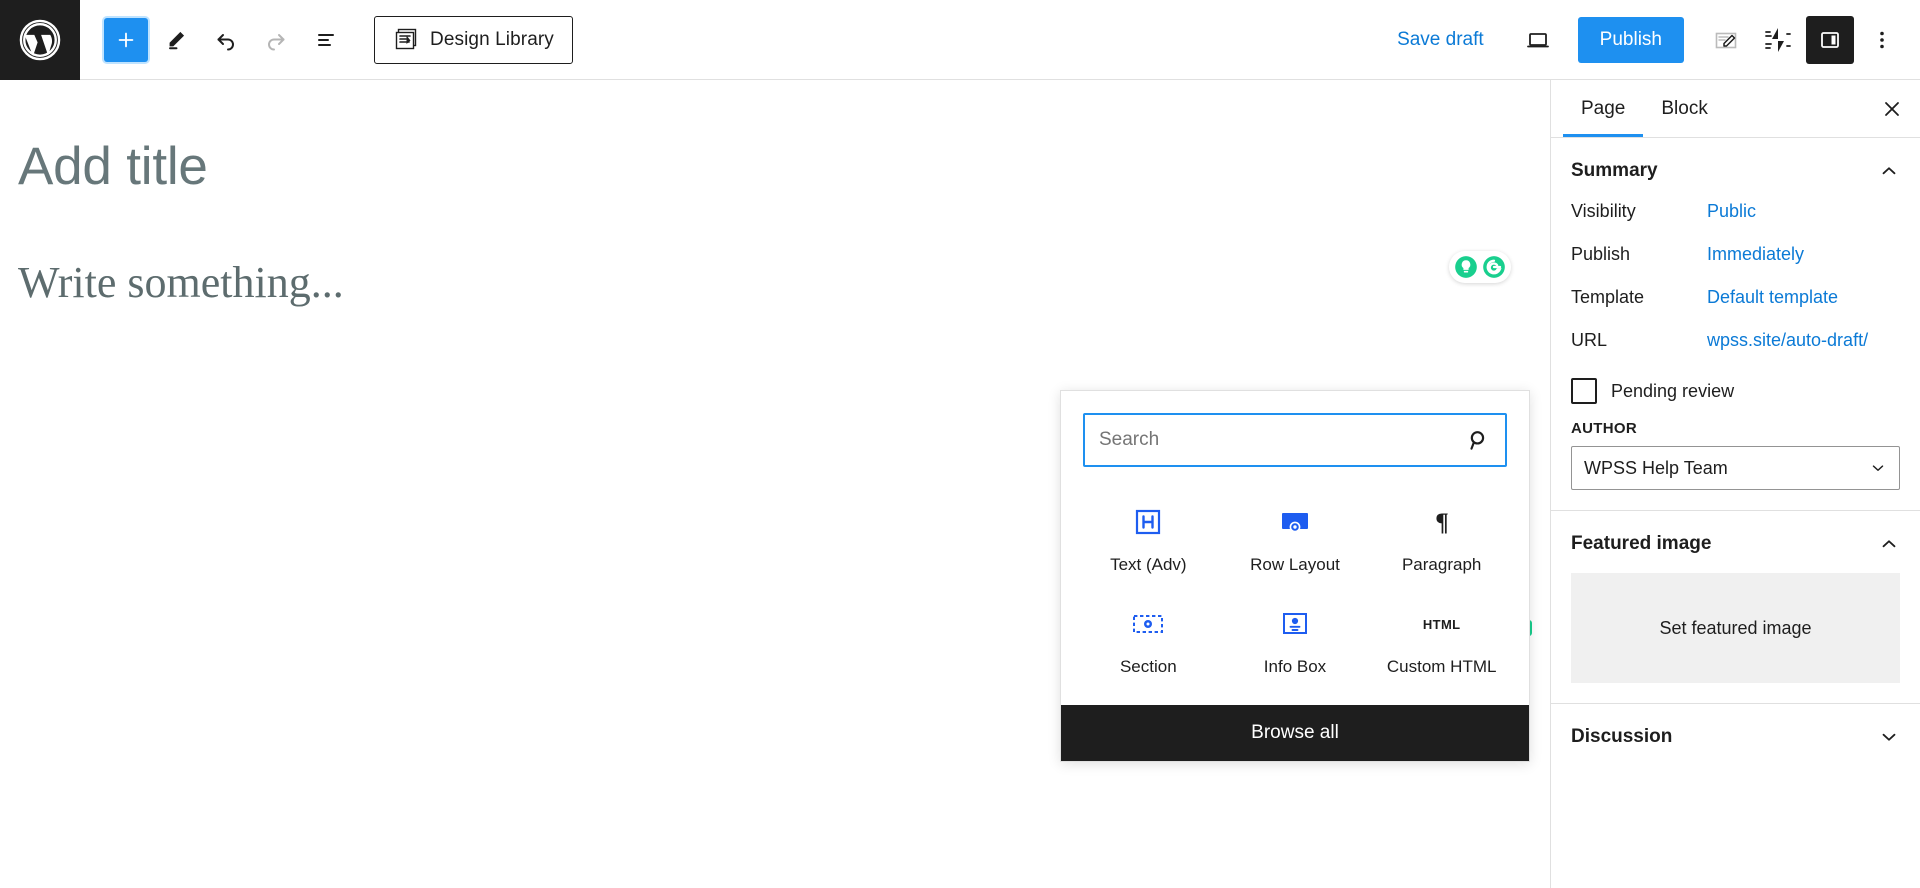 The width and height of the screenshot is (1920, 888). I want to click on inserter-search-field, so click(1295, 440).